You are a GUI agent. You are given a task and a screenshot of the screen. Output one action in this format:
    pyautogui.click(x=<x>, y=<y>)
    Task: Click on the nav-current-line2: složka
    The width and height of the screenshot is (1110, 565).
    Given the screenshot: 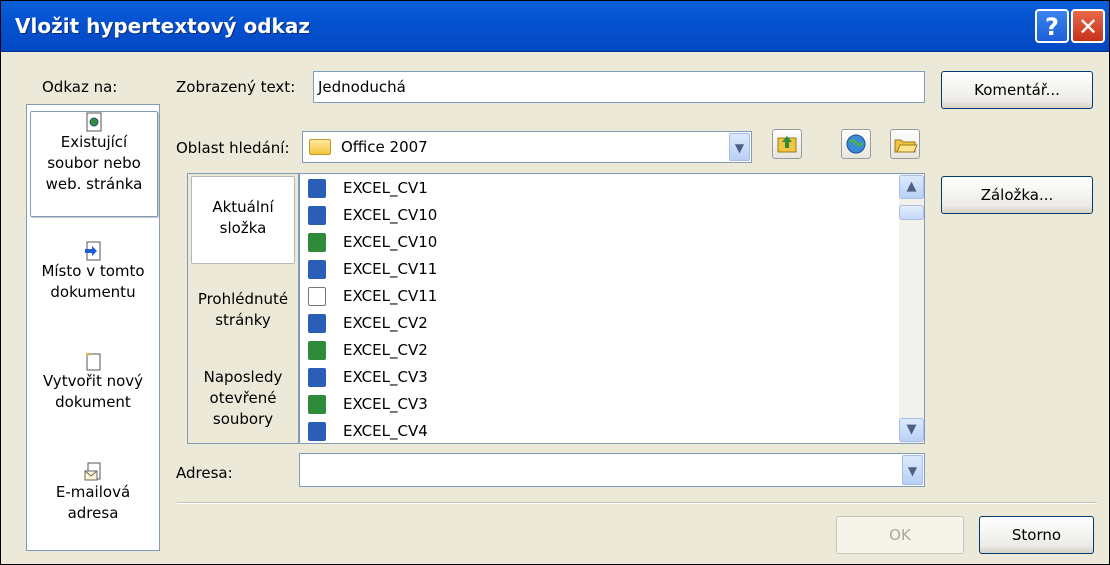 What is the action you would take?
    pyautogui.click(x=243, y=228)
    